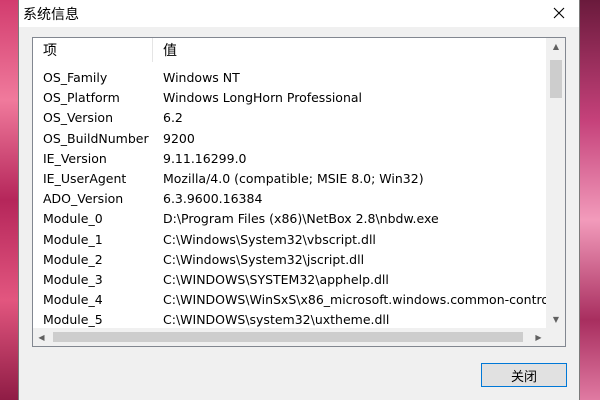 Image resolution: width=600 pixels, height=400 pixels. Describe the element at coordinates (73, 259) in the screenshot. I see `cell-name: Module_2` at that location.